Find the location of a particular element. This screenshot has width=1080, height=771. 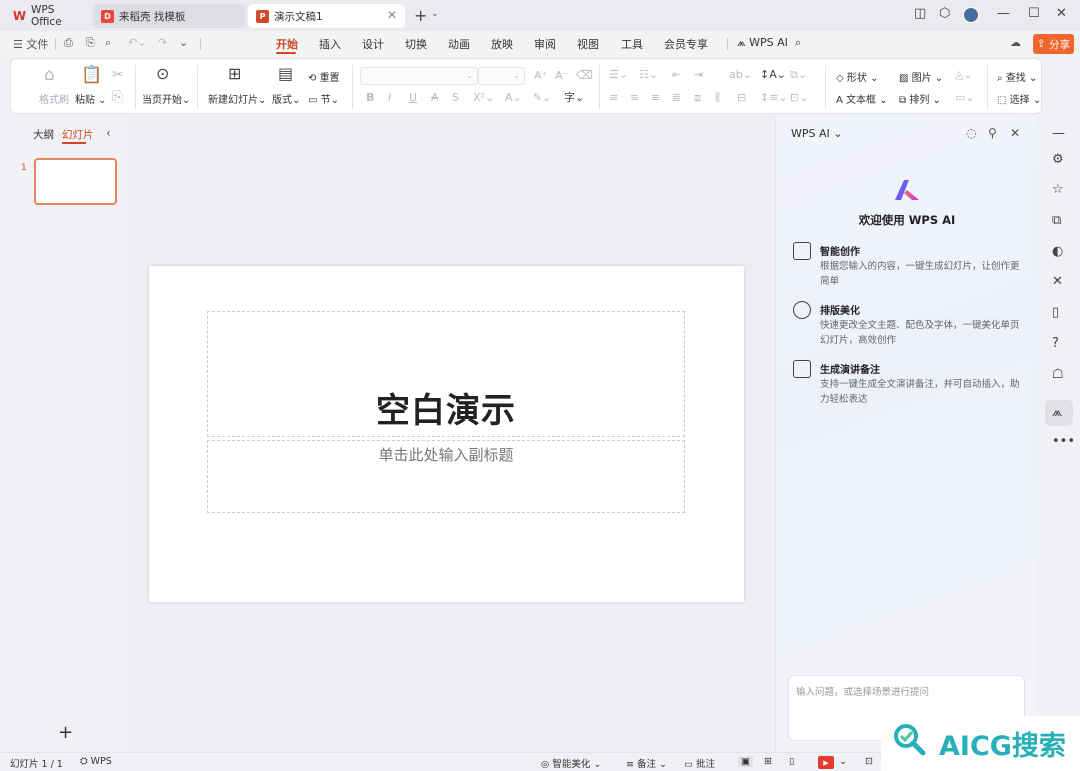

format-painter-label: 格式刷 is located at coordinates (54, 98).